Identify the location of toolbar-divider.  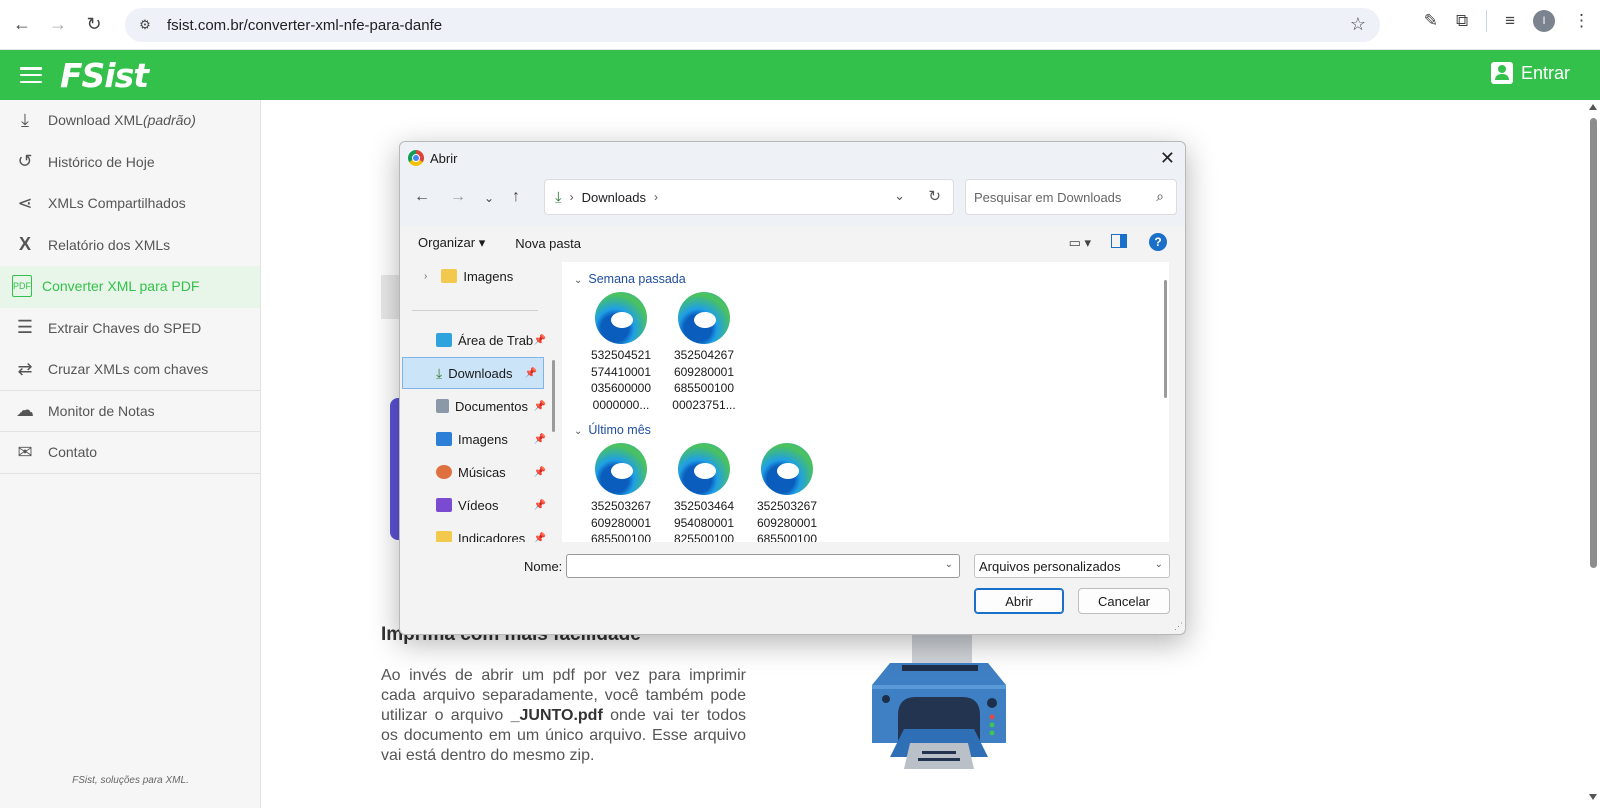
(1487, 21).